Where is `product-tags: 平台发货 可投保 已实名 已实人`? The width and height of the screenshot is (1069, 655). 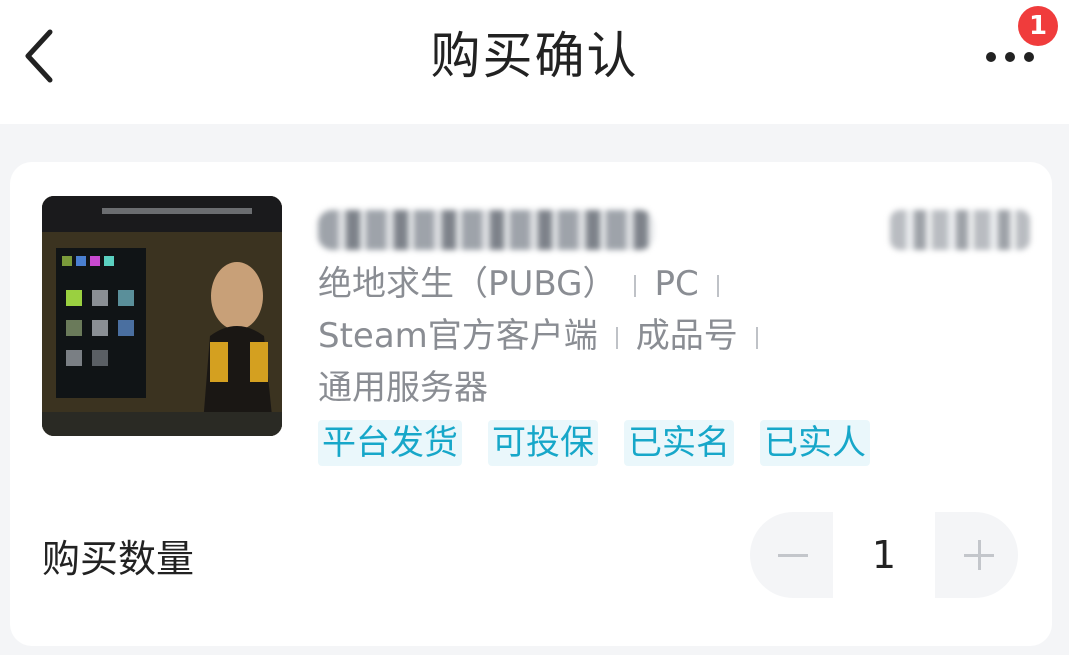
product-tags: 平台发货 可投保 已实名 已实人 is located at coordinates (594, 443).